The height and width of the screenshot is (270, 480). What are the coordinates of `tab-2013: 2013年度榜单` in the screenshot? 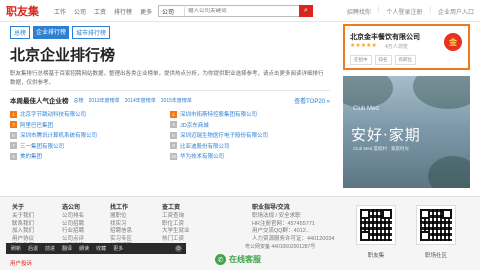 It's located at (104, 100).